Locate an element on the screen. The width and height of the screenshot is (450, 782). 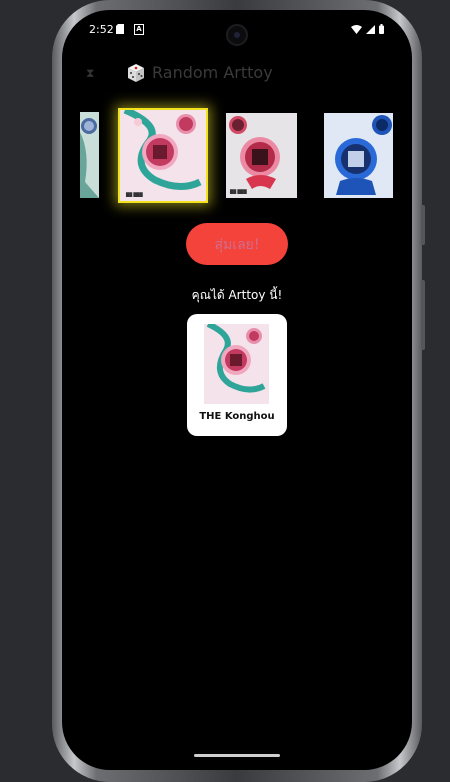
random-button: สุ่มเลย! is located at coordinates (237, 244).